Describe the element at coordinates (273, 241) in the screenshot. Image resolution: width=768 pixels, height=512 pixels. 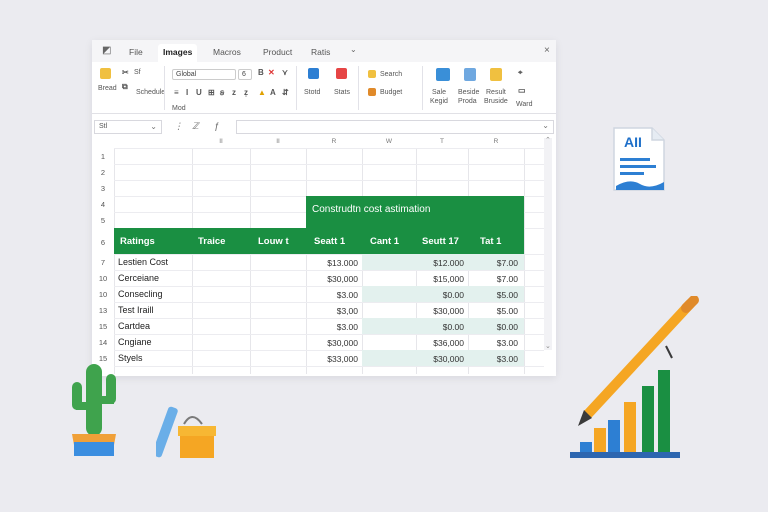
I see `header-cell: Louw t` at that location.